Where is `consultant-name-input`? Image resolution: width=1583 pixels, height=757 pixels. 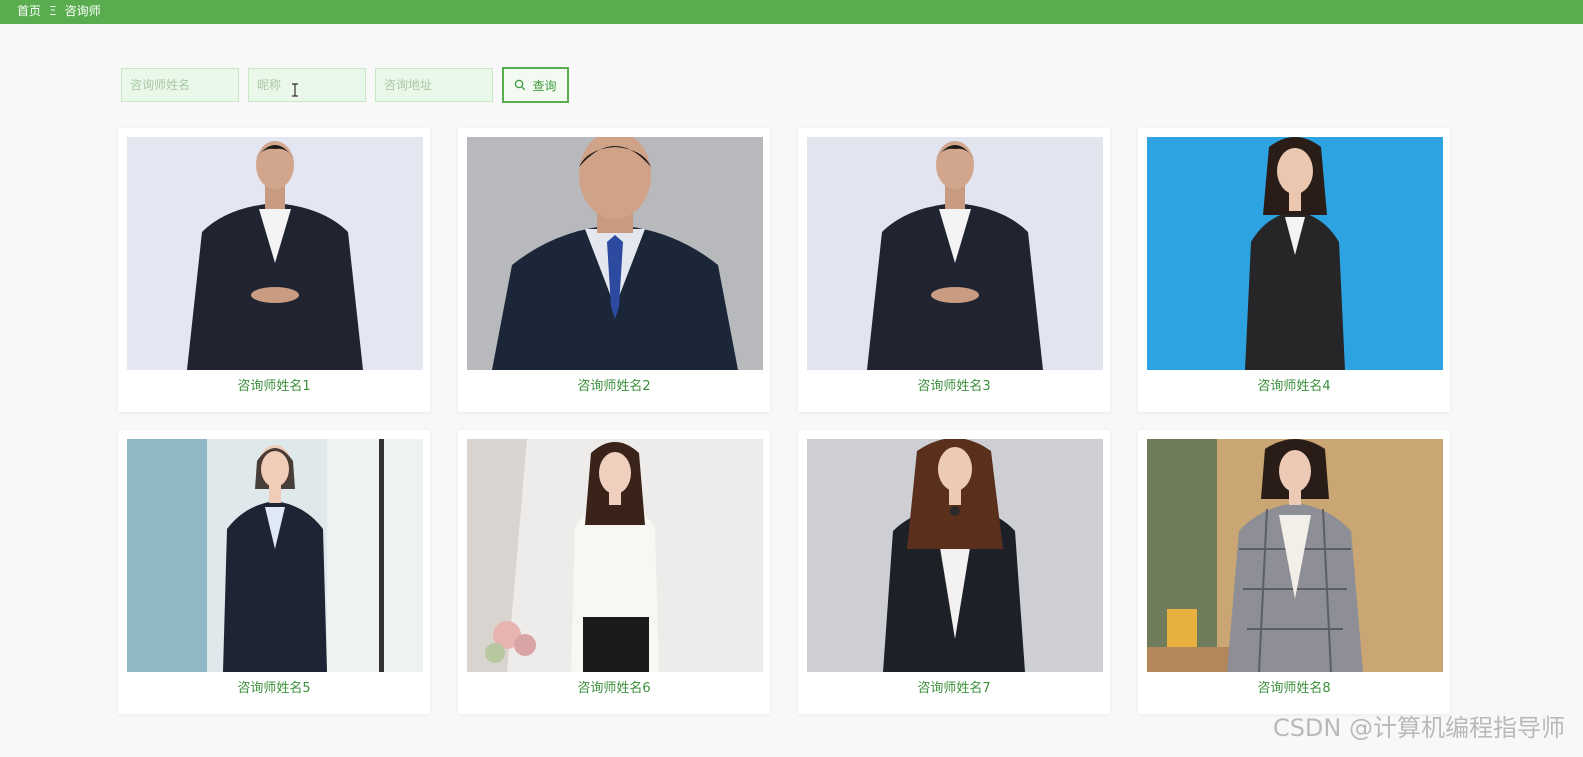
consultant-name-input is located at coordinates (180, 85).